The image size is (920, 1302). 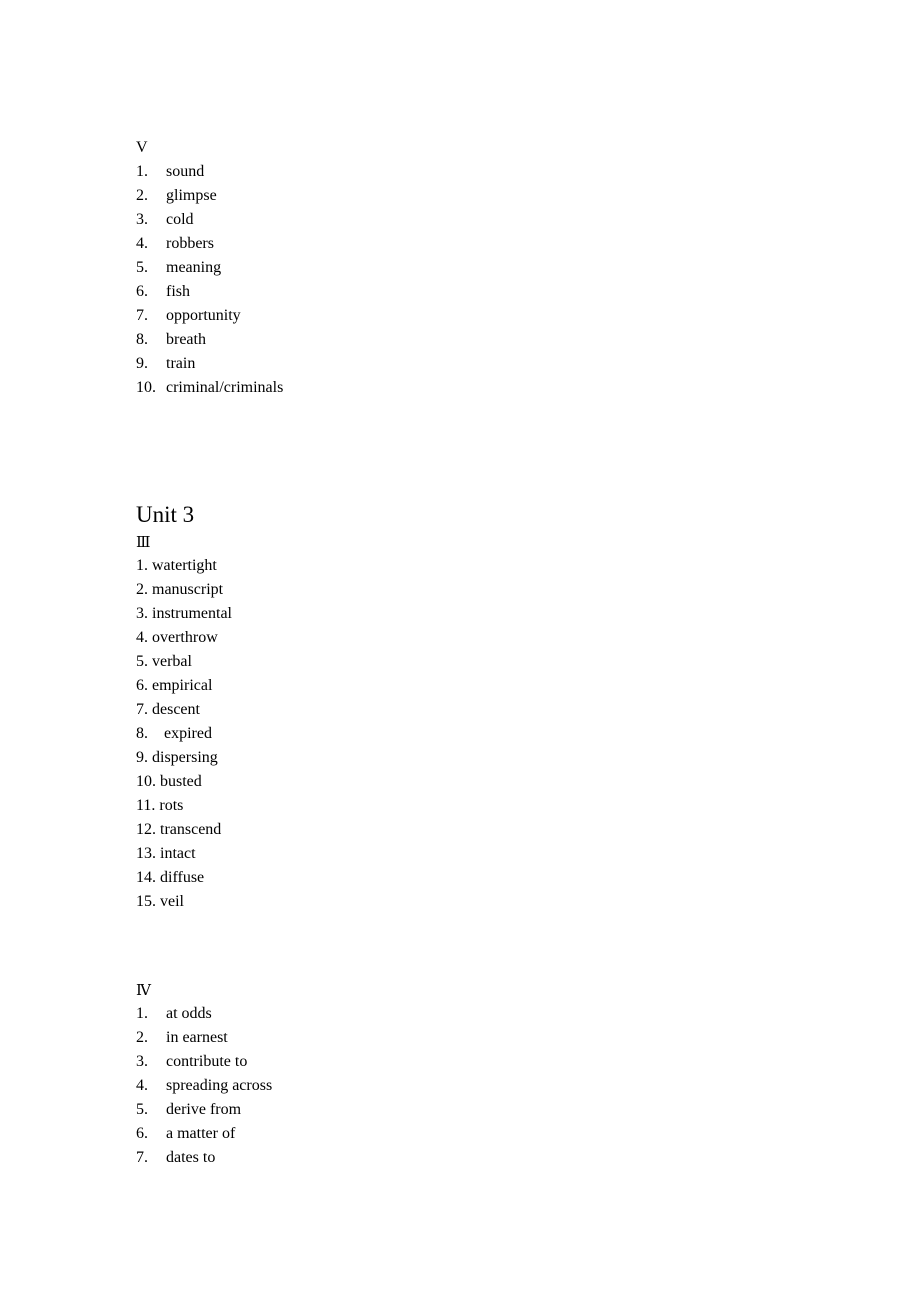 I want to click on list-item: 10. criminal/criminals, so click(x=486, y=388).